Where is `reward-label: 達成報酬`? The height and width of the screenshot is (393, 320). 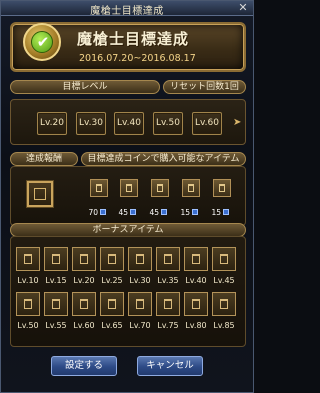
reward-label: 達成報酬 is located at coordinates (43, 159).